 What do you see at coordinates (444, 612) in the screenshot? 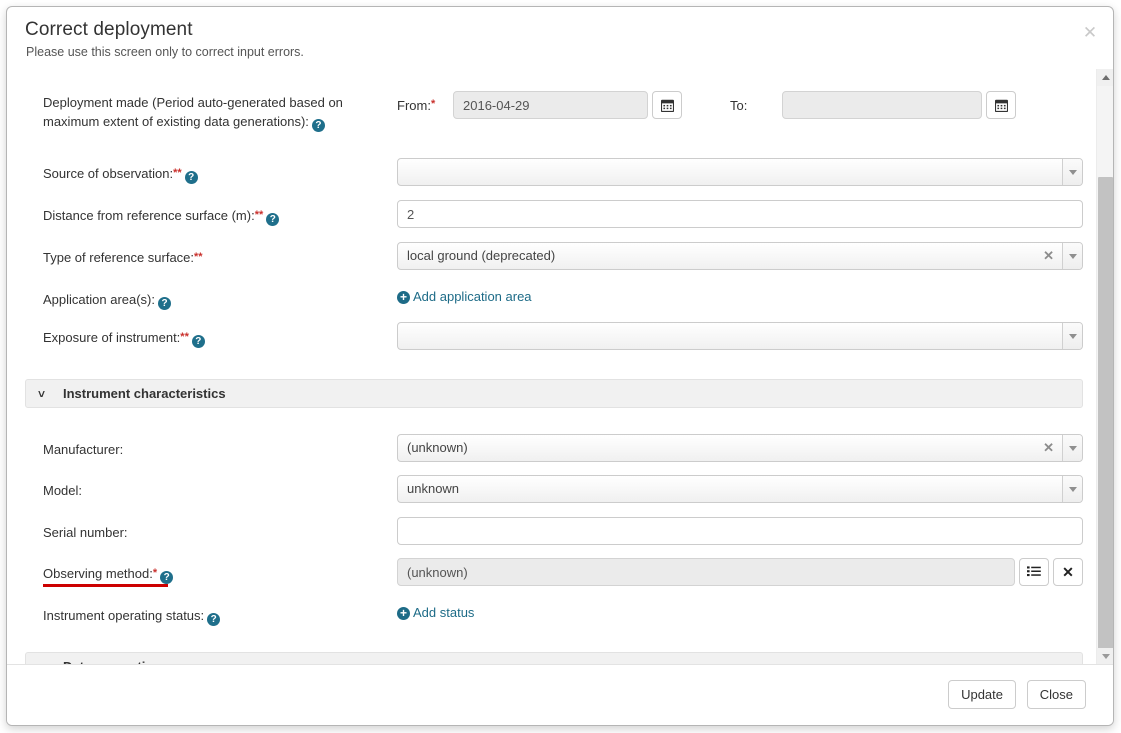
I see `add-status-label: Add status` at bounding box center [444, 612].